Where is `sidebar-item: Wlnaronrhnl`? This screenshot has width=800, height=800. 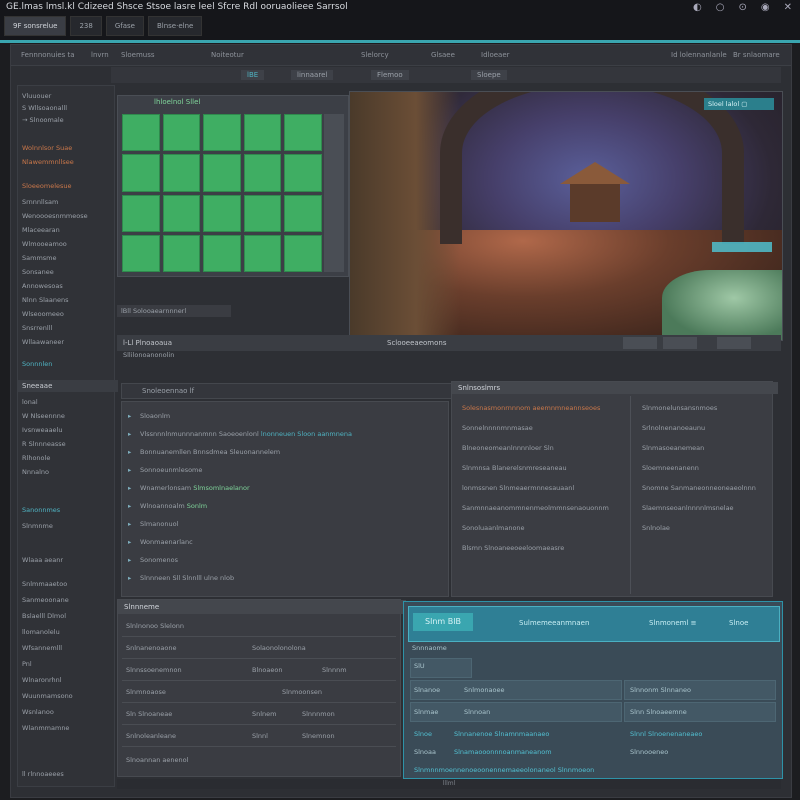
sidebar-item: Wlnaronrhnl is located at coordinates (42, 680).